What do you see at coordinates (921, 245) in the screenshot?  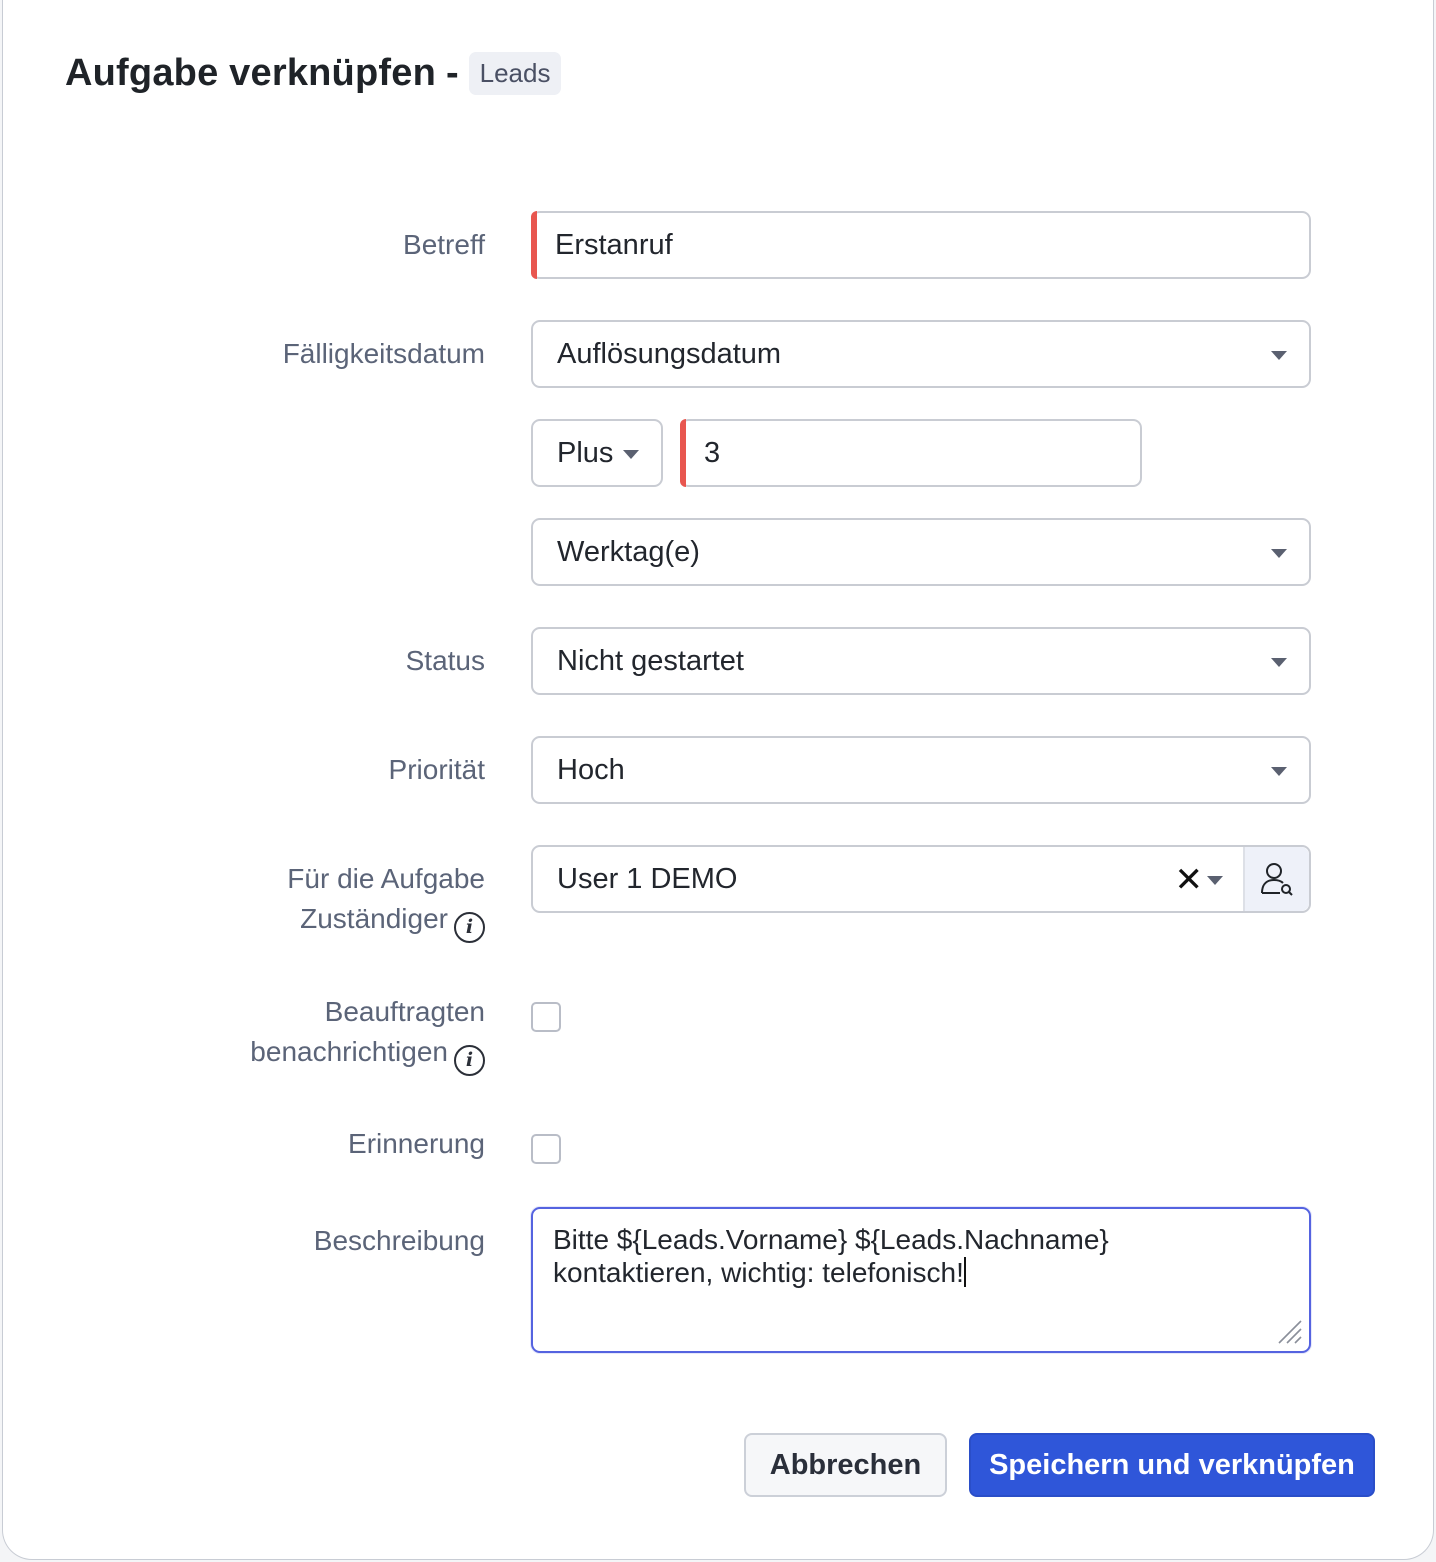 I see `subject-input: Erstanruf` at bounding box center [921, 245].